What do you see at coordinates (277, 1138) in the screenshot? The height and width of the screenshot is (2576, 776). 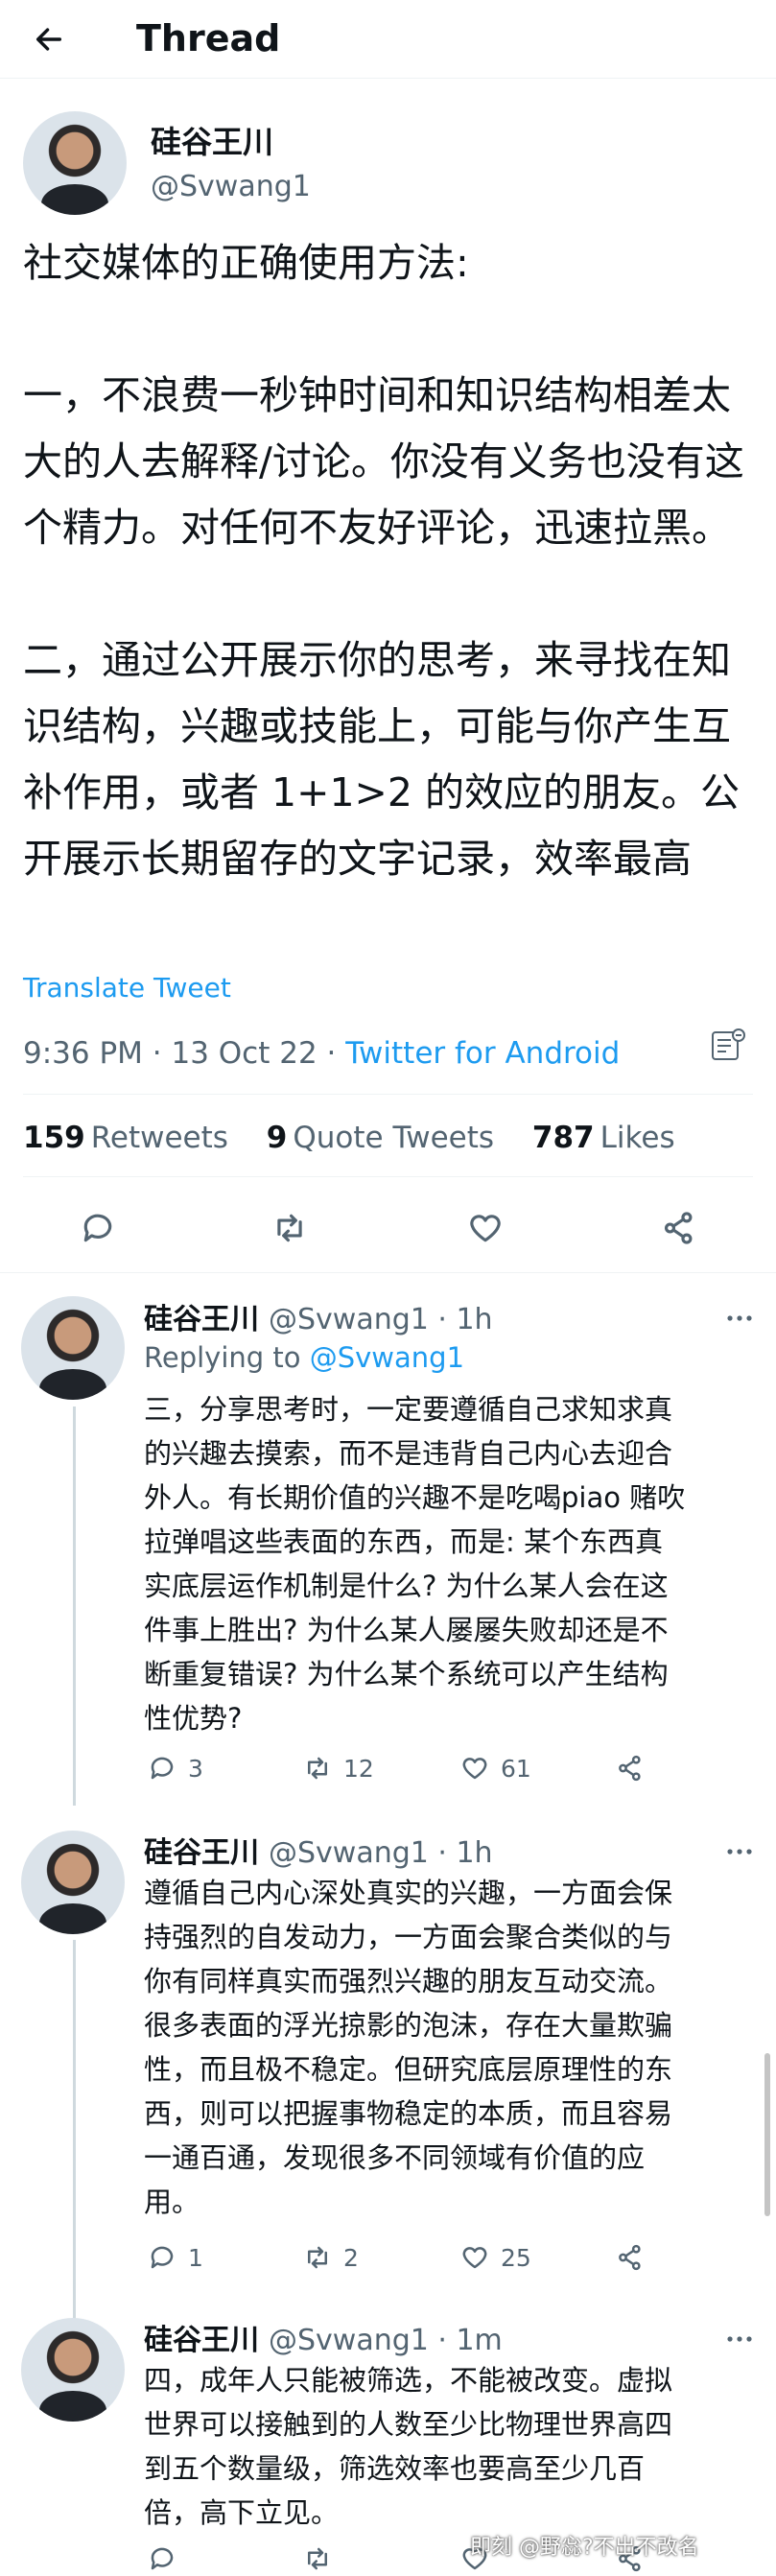 I see `quotes-count: 9` at bounding box center [277, 1138].